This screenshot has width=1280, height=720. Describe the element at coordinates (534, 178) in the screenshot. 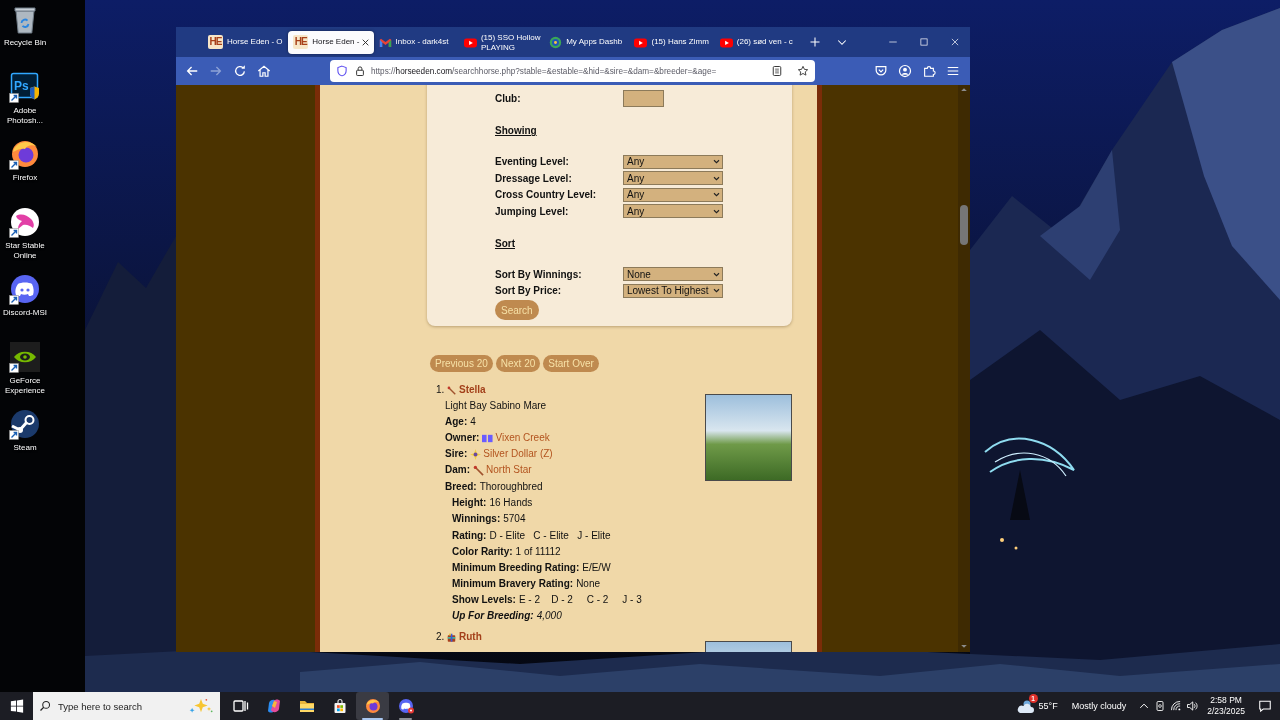

I see `field-label: Dressage Level:` at that location.